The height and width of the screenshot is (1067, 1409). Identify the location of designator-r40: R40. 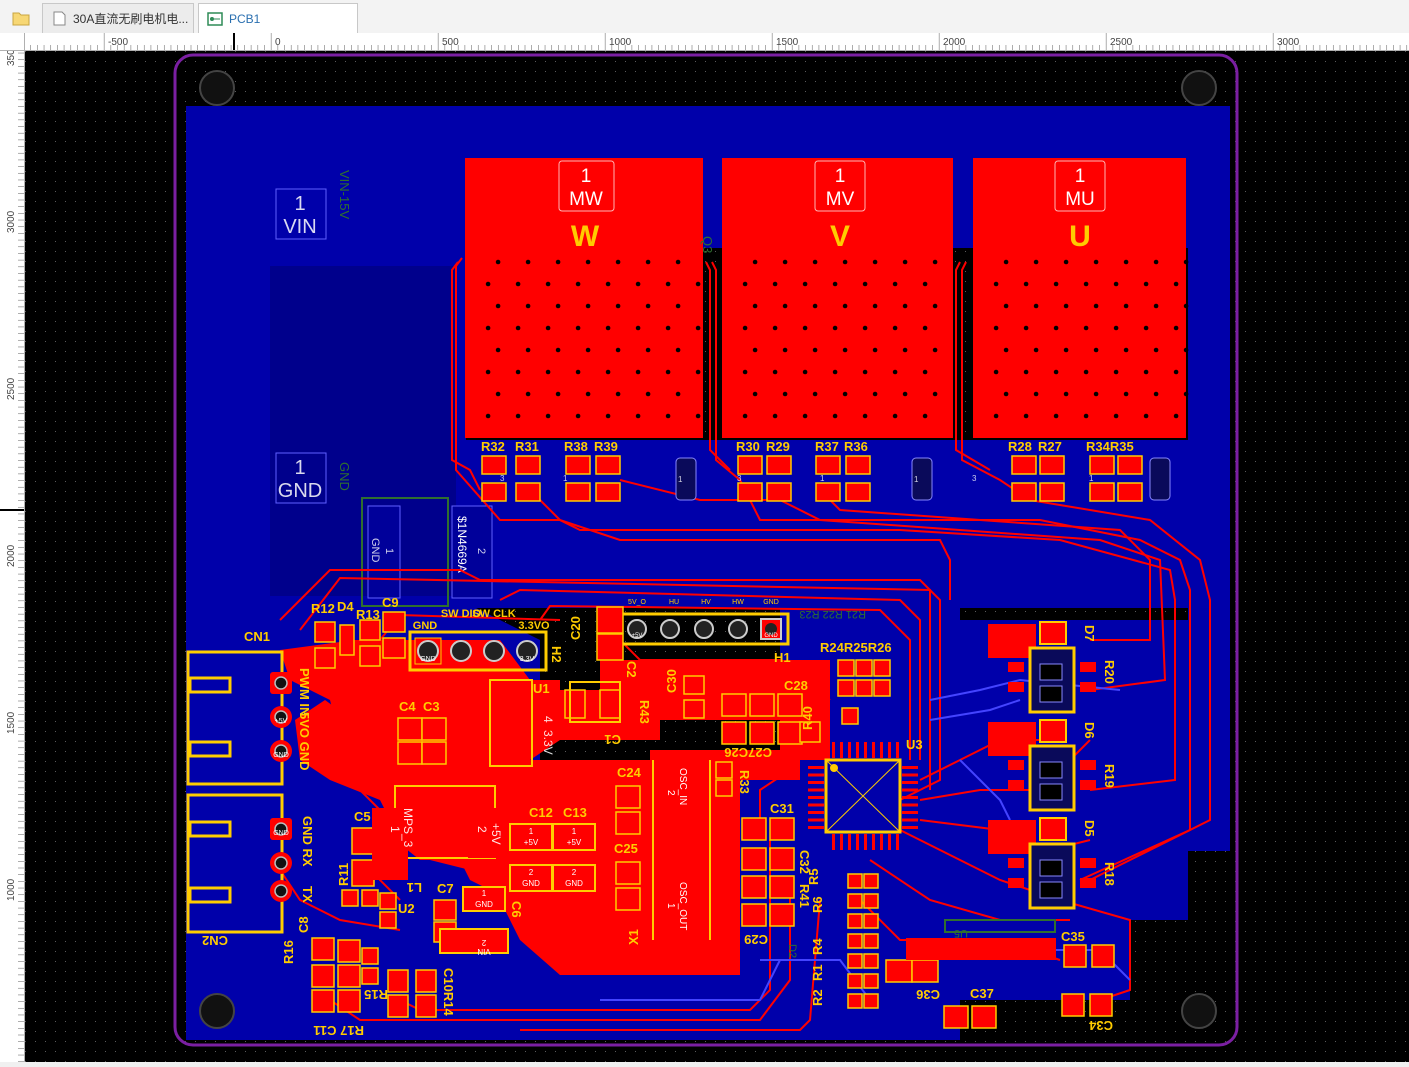
(807, 718).